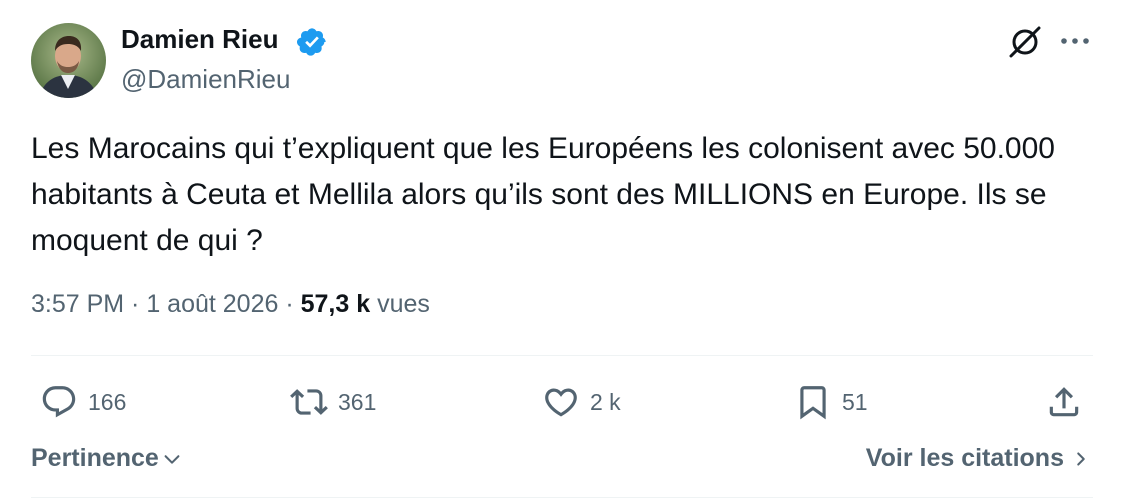 This screenshot has height=500, width=1123. What do you see at coordinates (561, 402) in the screenshot?
I see `heart-icon` at bounding box center [561, 402].